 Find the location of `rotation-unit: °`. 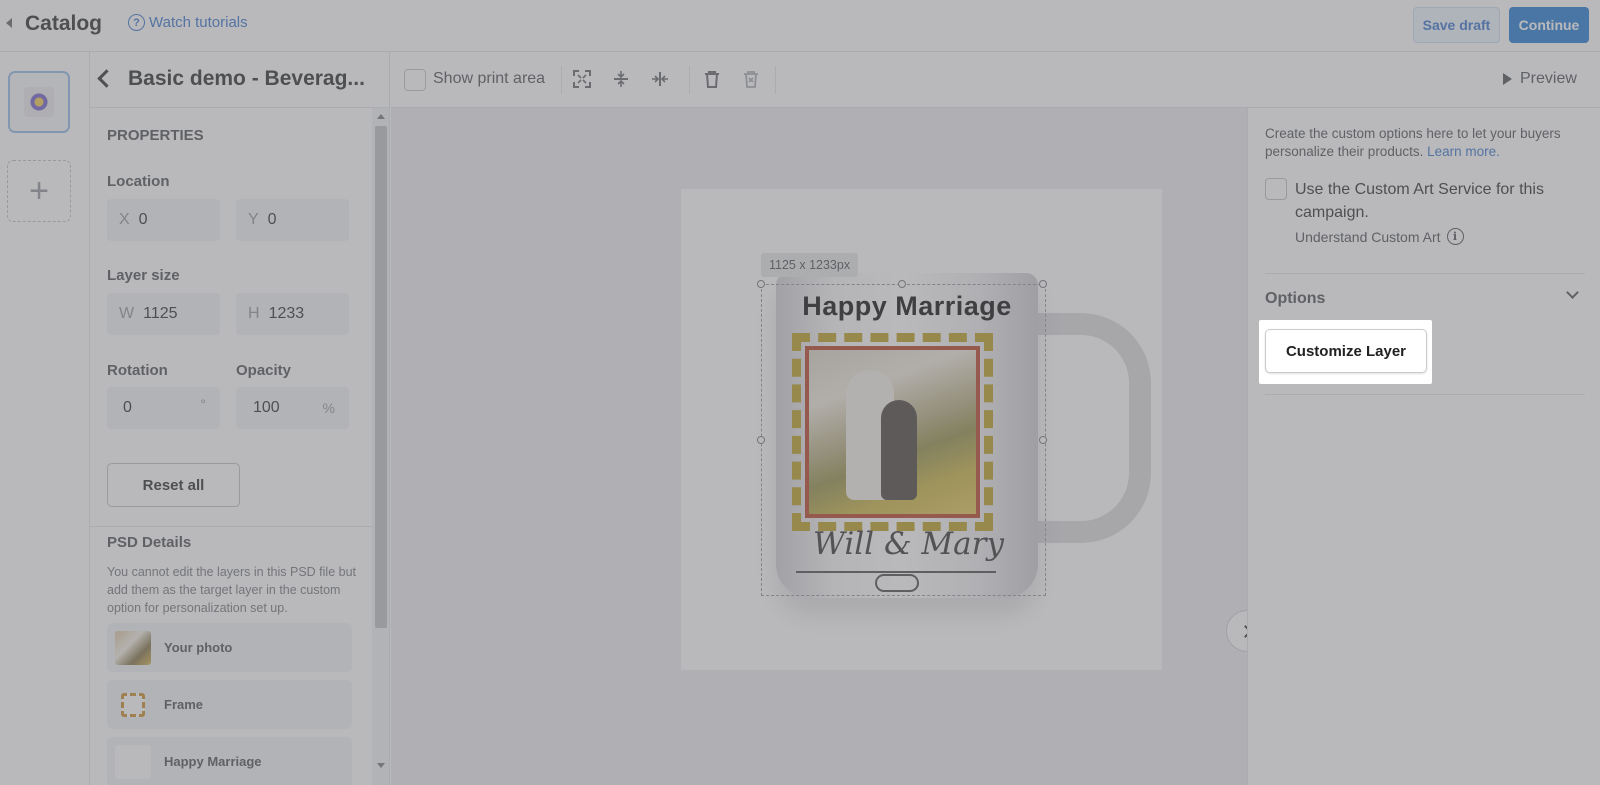

rotation-unit: ° is located at coordinates (203, 404).